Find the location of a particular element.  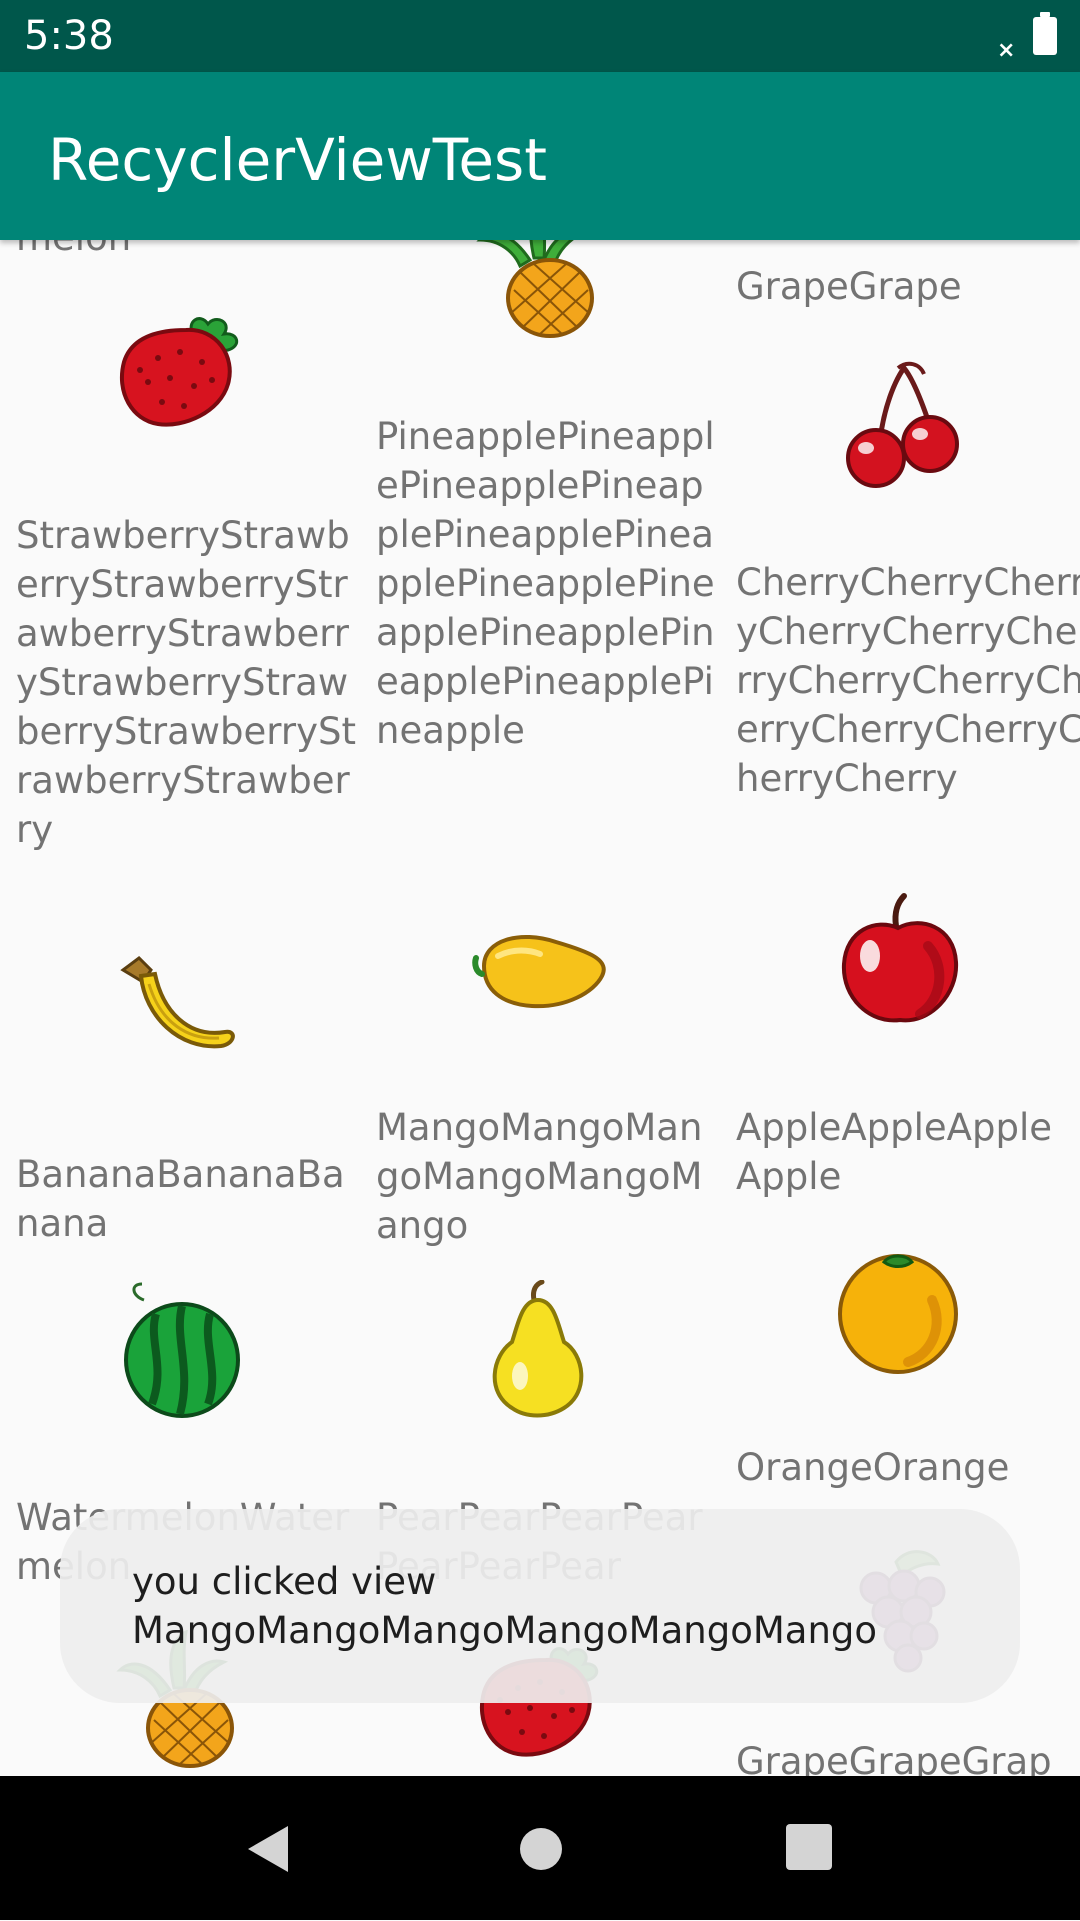

watermelon-icon is located at coordinates (178, 1350).